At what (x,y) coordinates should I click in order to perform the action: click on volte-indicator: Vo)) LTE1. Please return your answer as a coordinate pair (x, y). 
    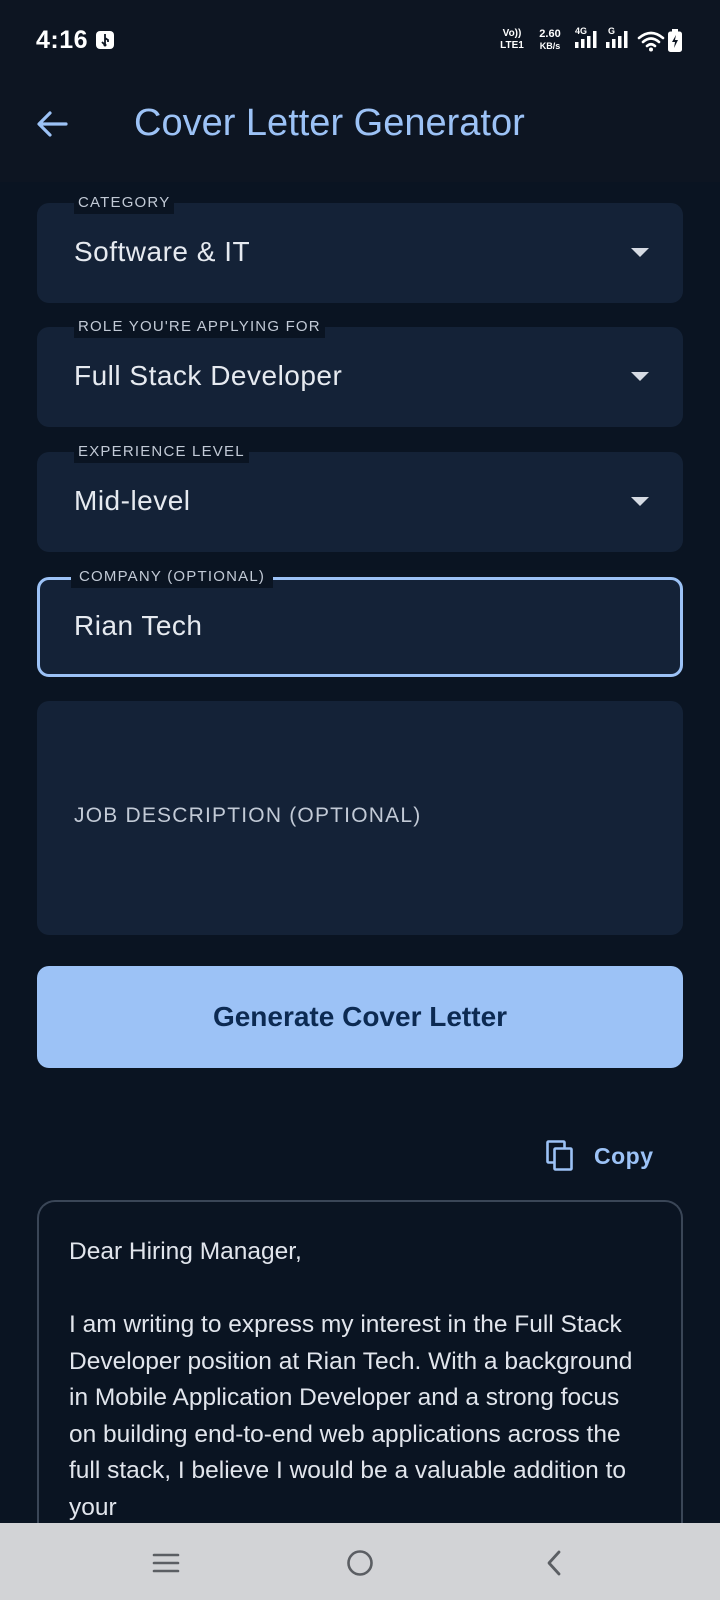
    Looking at the image, I should click on (512, 40).